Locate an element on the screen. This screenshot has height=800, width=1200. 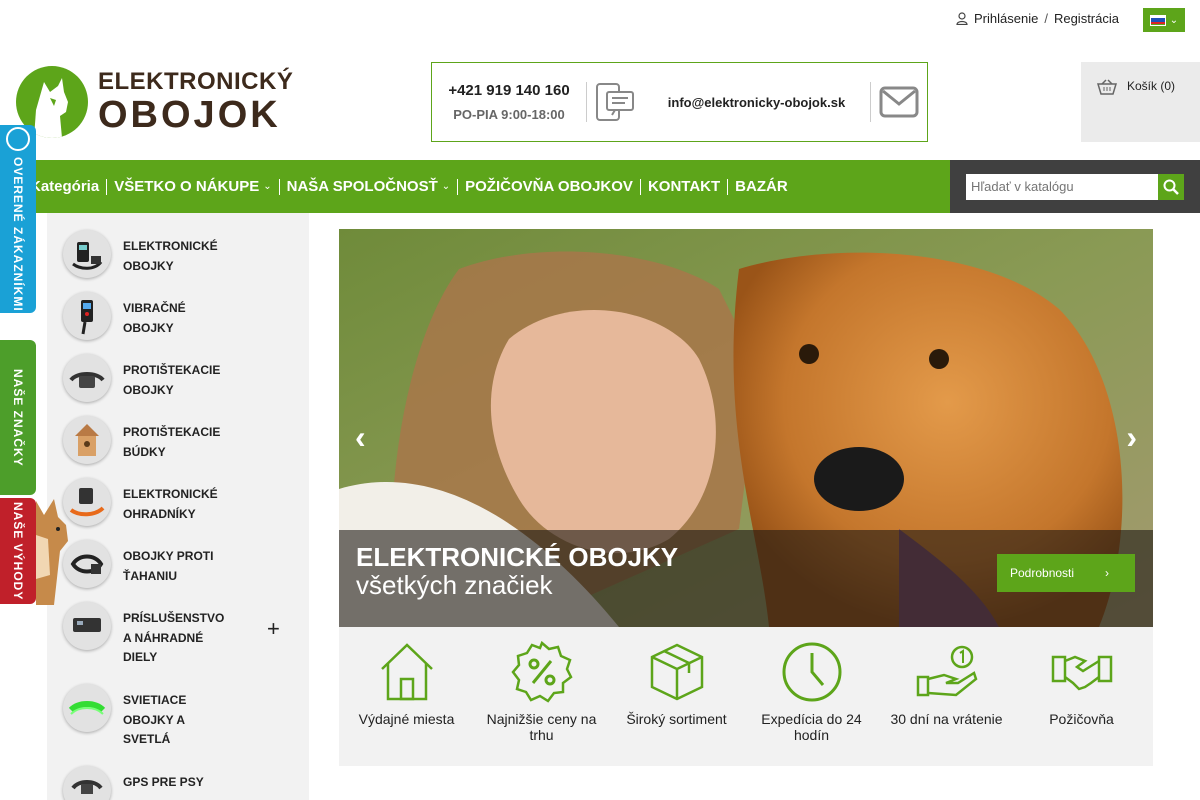
sidebar-item-protistekacie-budky: PROTIŠTEKACIE BÚDKY is located at coordinates (178, 447).